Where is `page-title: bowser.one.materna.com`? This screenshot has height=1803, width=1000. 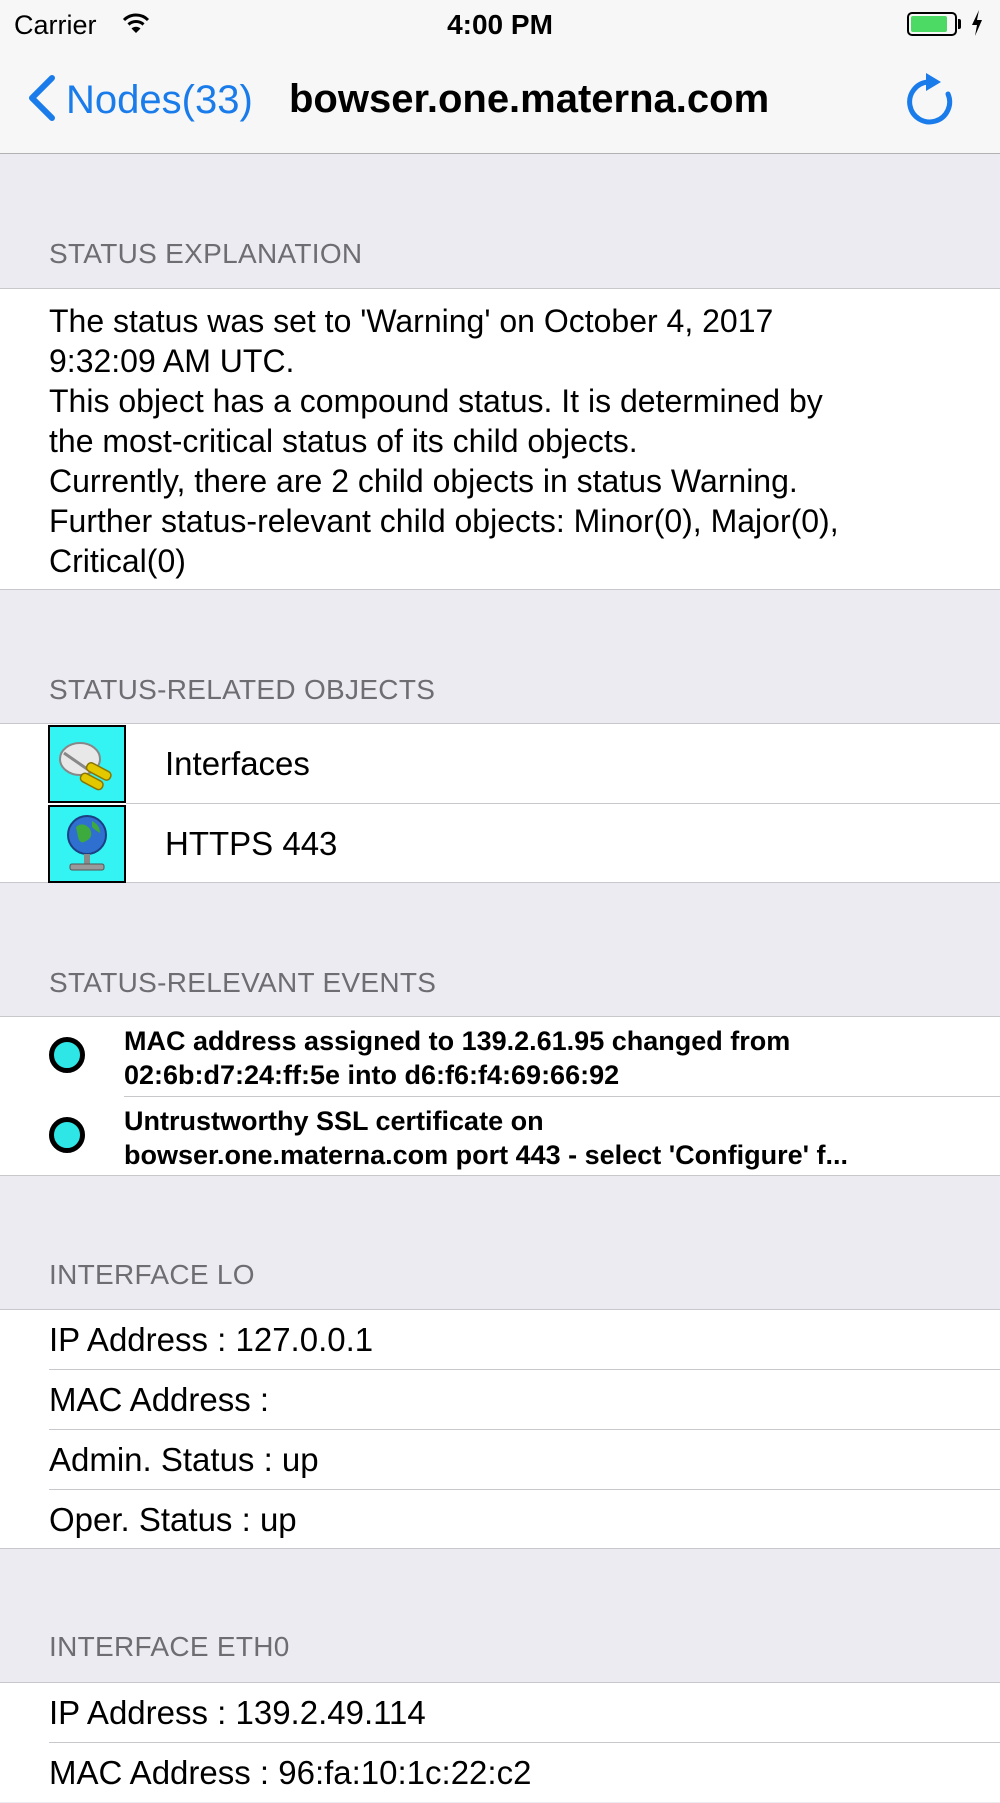 page-title: bowser.one.materna.com is located at coordinates (529, 99).